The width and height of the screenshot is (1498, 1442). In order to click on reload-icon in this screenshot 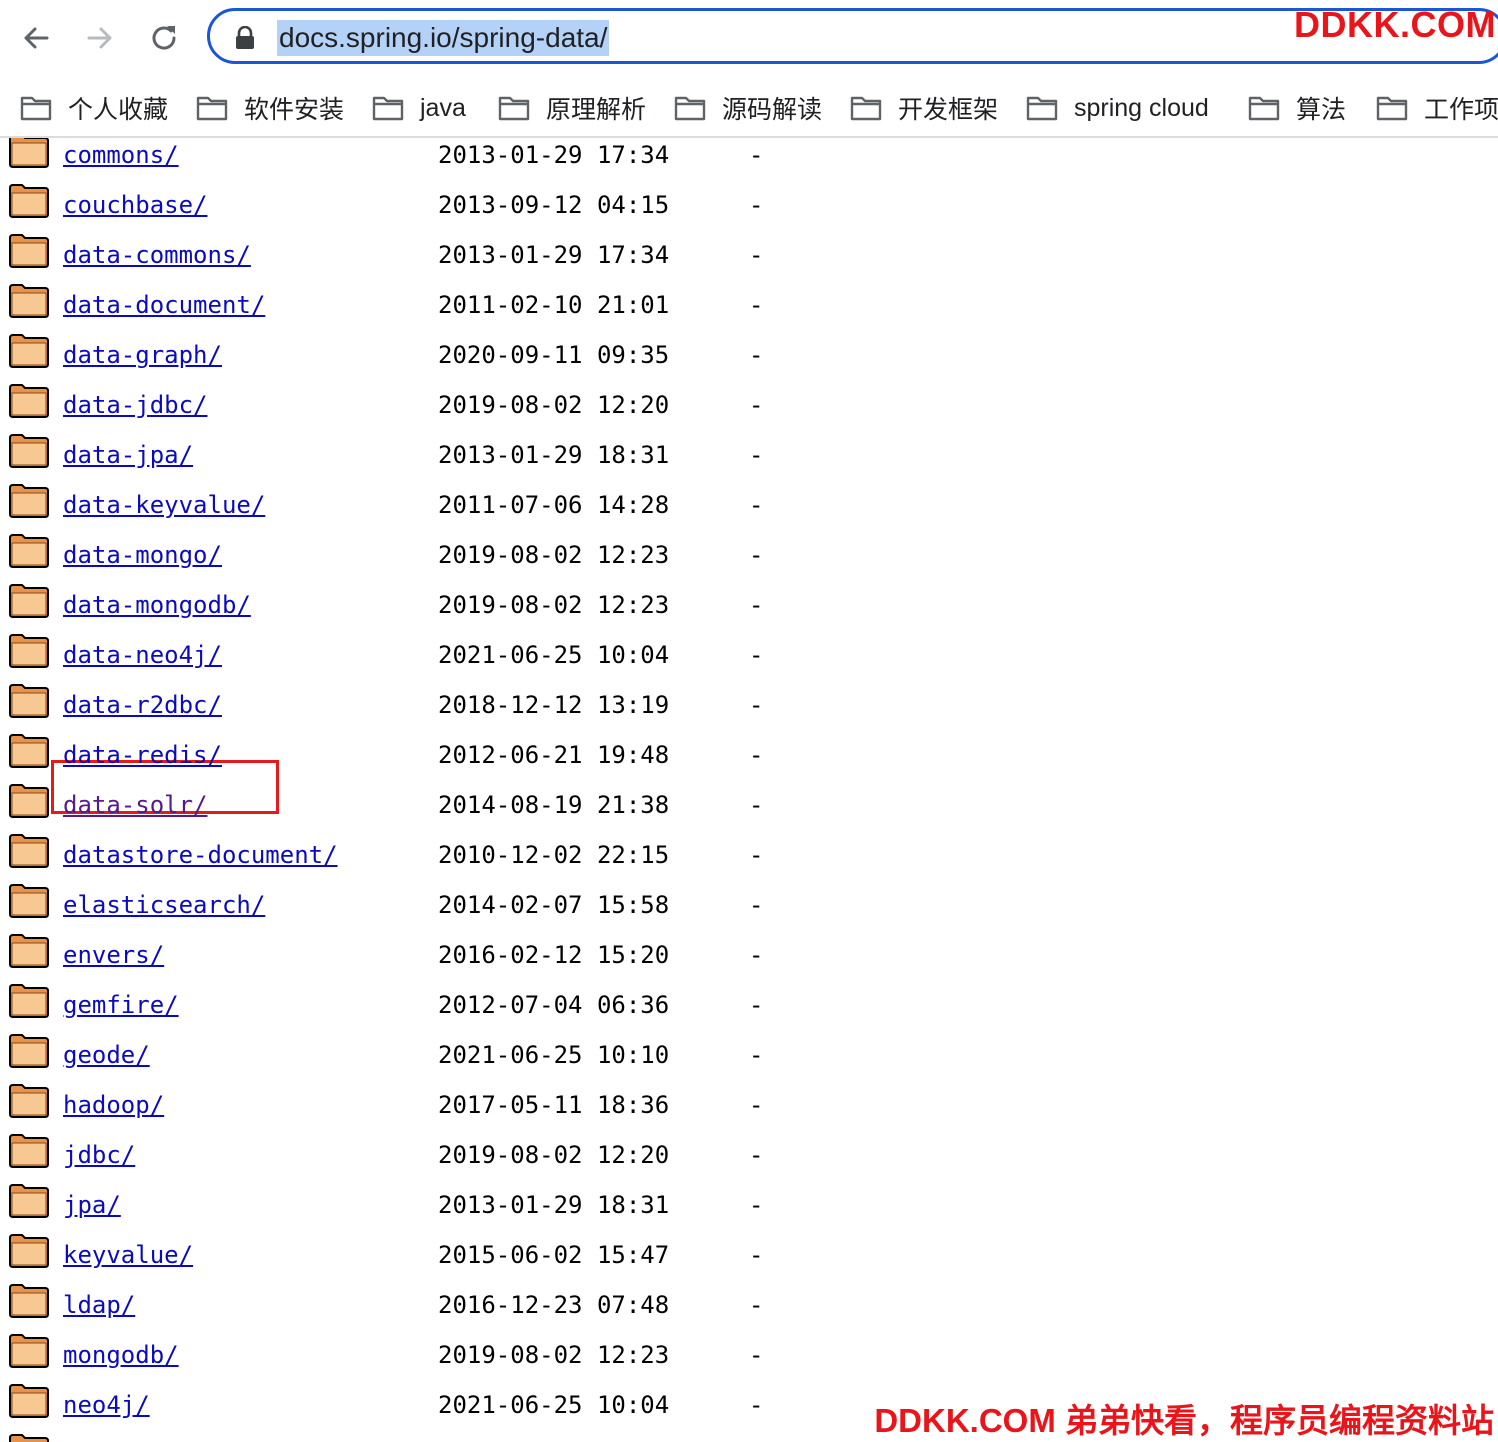, I will do `click(164, 38)`.